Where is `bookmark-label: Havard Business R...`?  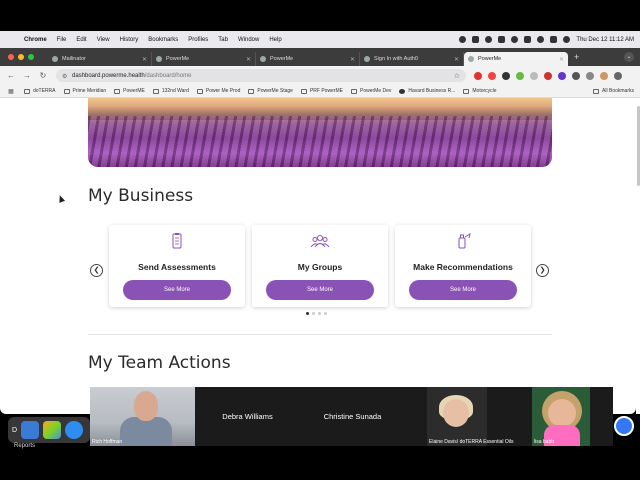 bookmark-label: Havard Business R... is located at coordinates (432, 91).